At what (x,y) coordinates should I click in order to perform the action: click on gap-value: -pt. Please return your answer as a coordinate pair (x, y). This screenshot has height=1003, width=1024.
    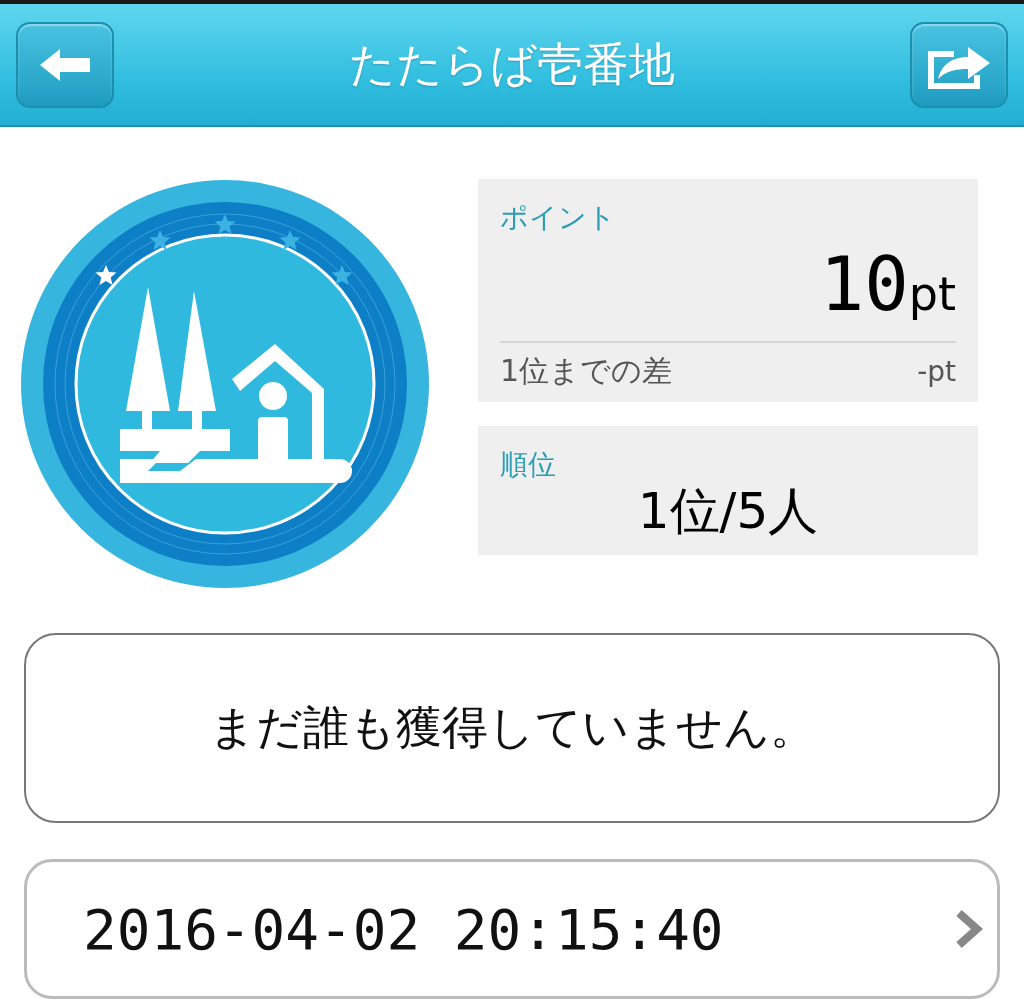
    Looking at the image, I should click on (936, 371).